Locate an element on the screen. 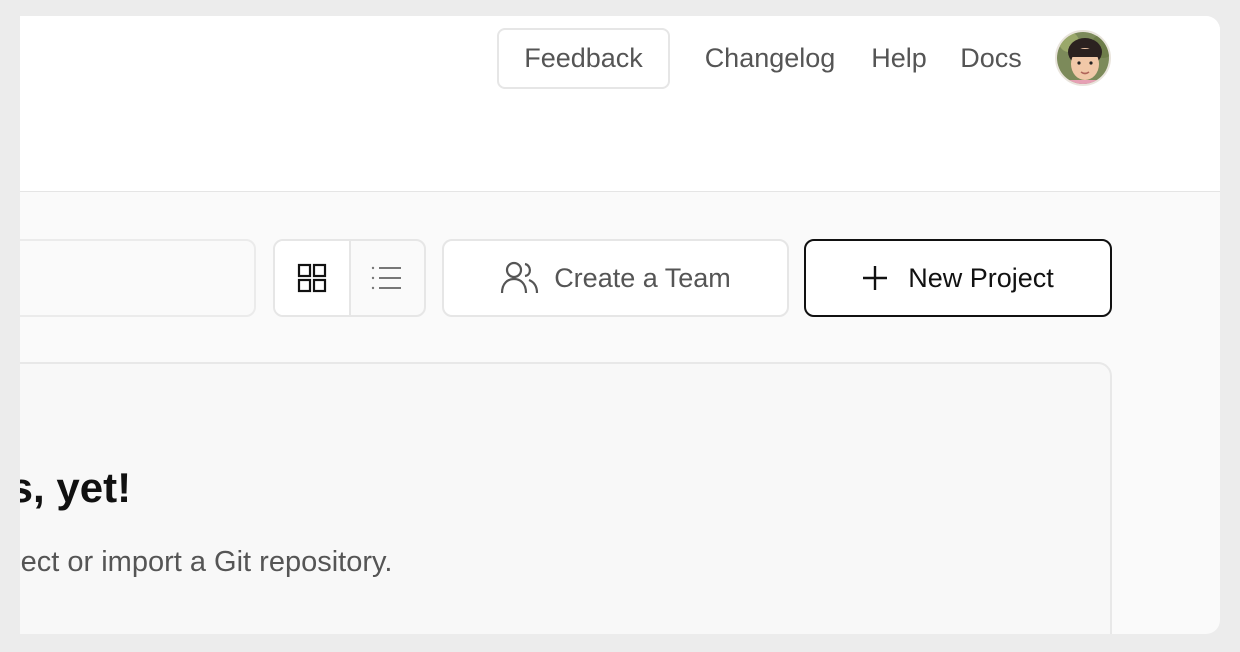  new-project-label: New Project is located at coordinates (981, 277).